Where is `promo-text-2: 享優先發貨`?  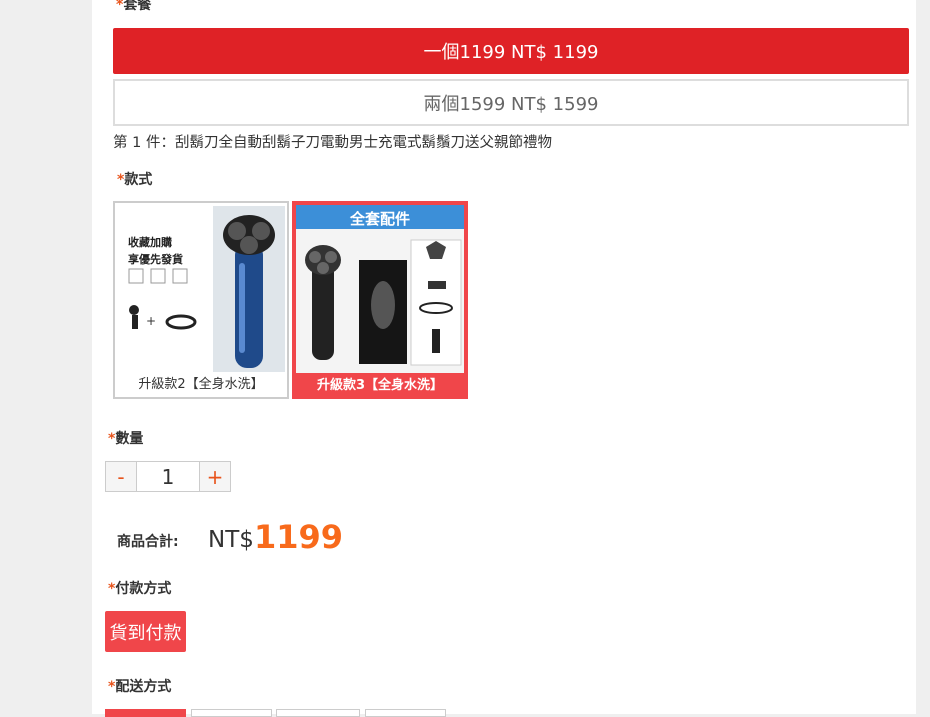
promo-text-2: 享優先發貨 is located at coordinates (155, 259).